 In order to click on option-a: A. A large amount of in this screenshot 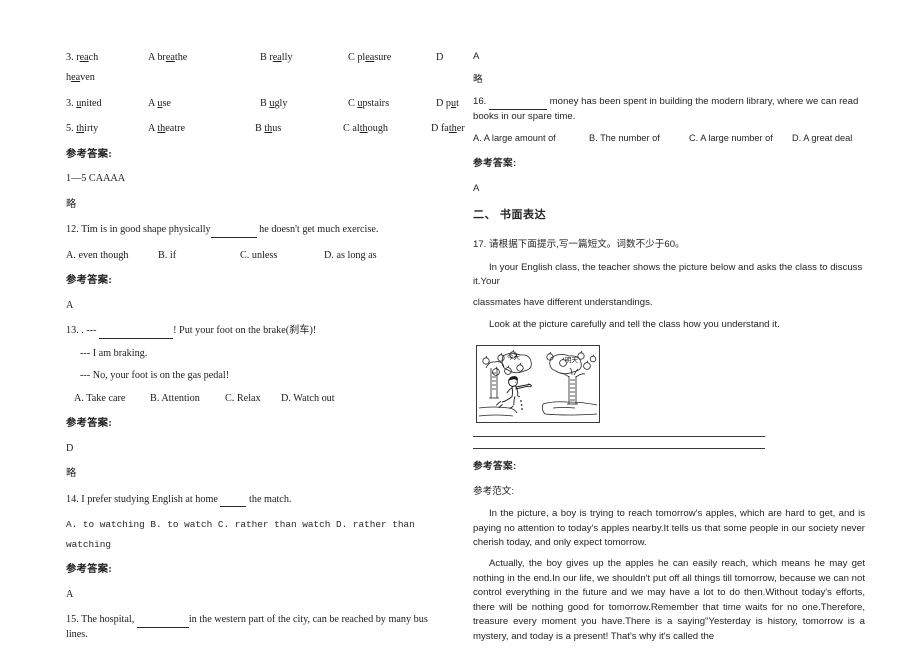, I will do `click(514, 138)`.